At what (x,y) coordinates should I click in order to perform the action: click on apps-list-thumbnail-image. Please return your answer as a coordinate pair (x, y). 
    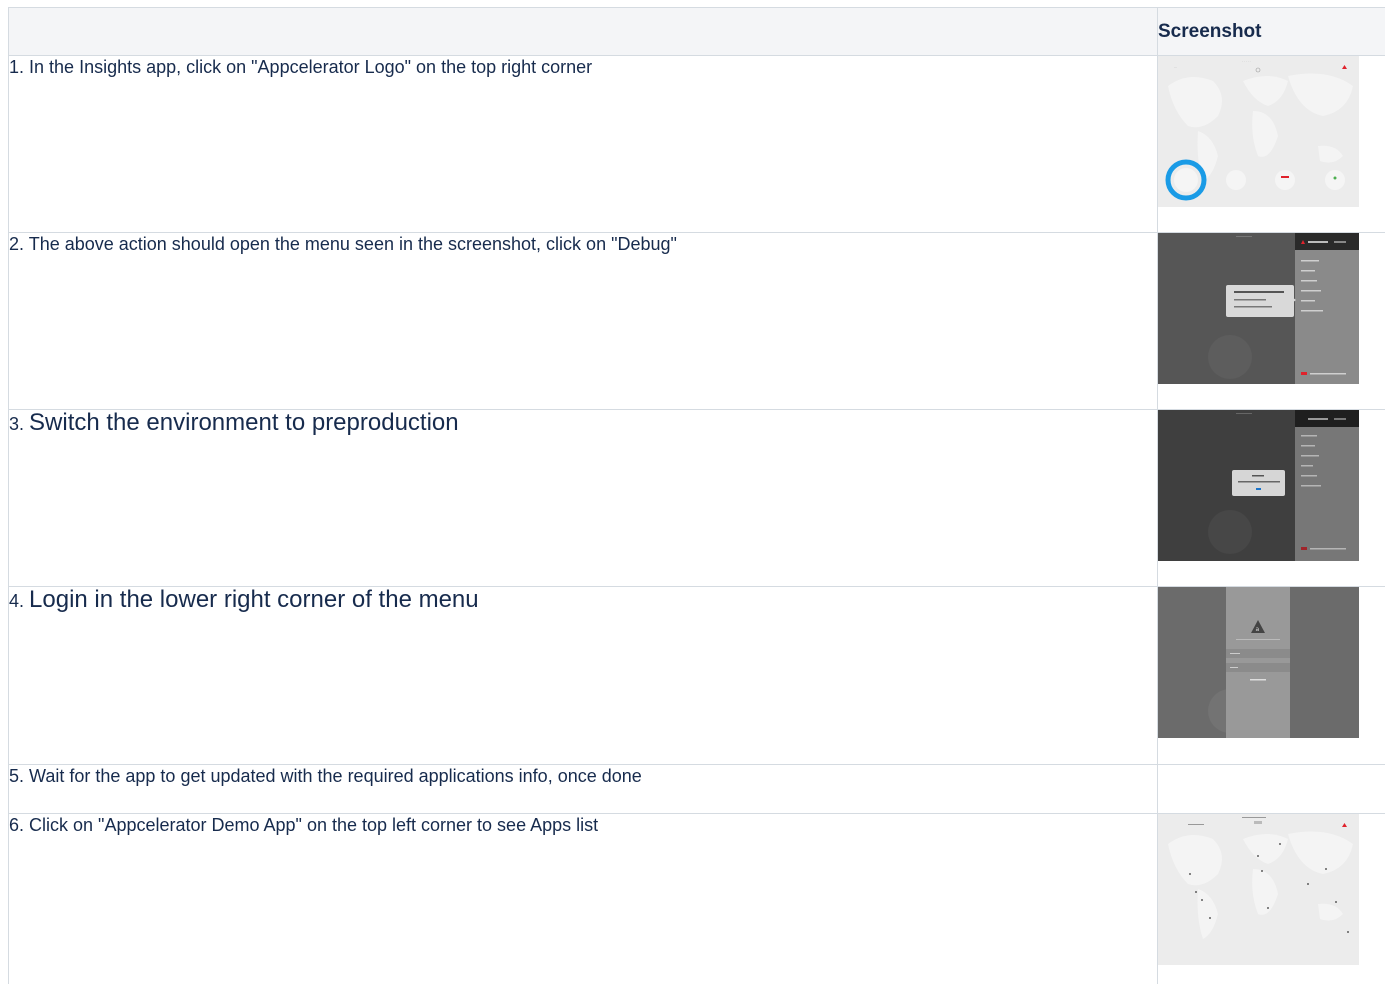
    Looking at the image, I should click on (1258, 889).